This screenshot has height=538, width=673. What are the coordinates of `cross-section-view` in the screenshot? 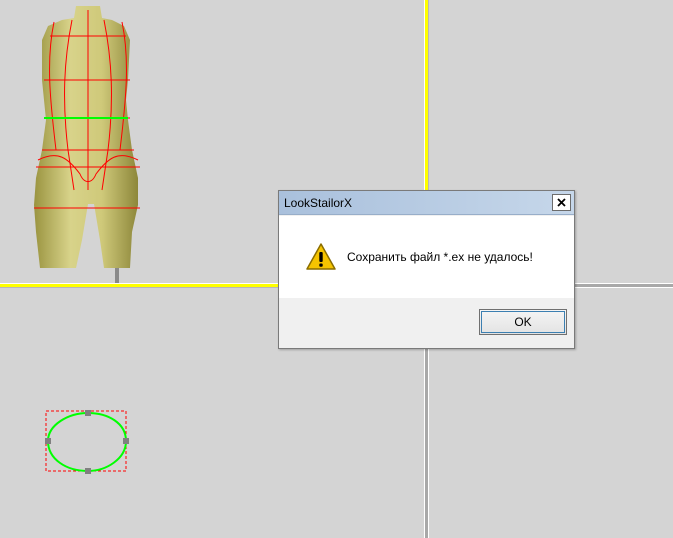 It's located at (87, 444).